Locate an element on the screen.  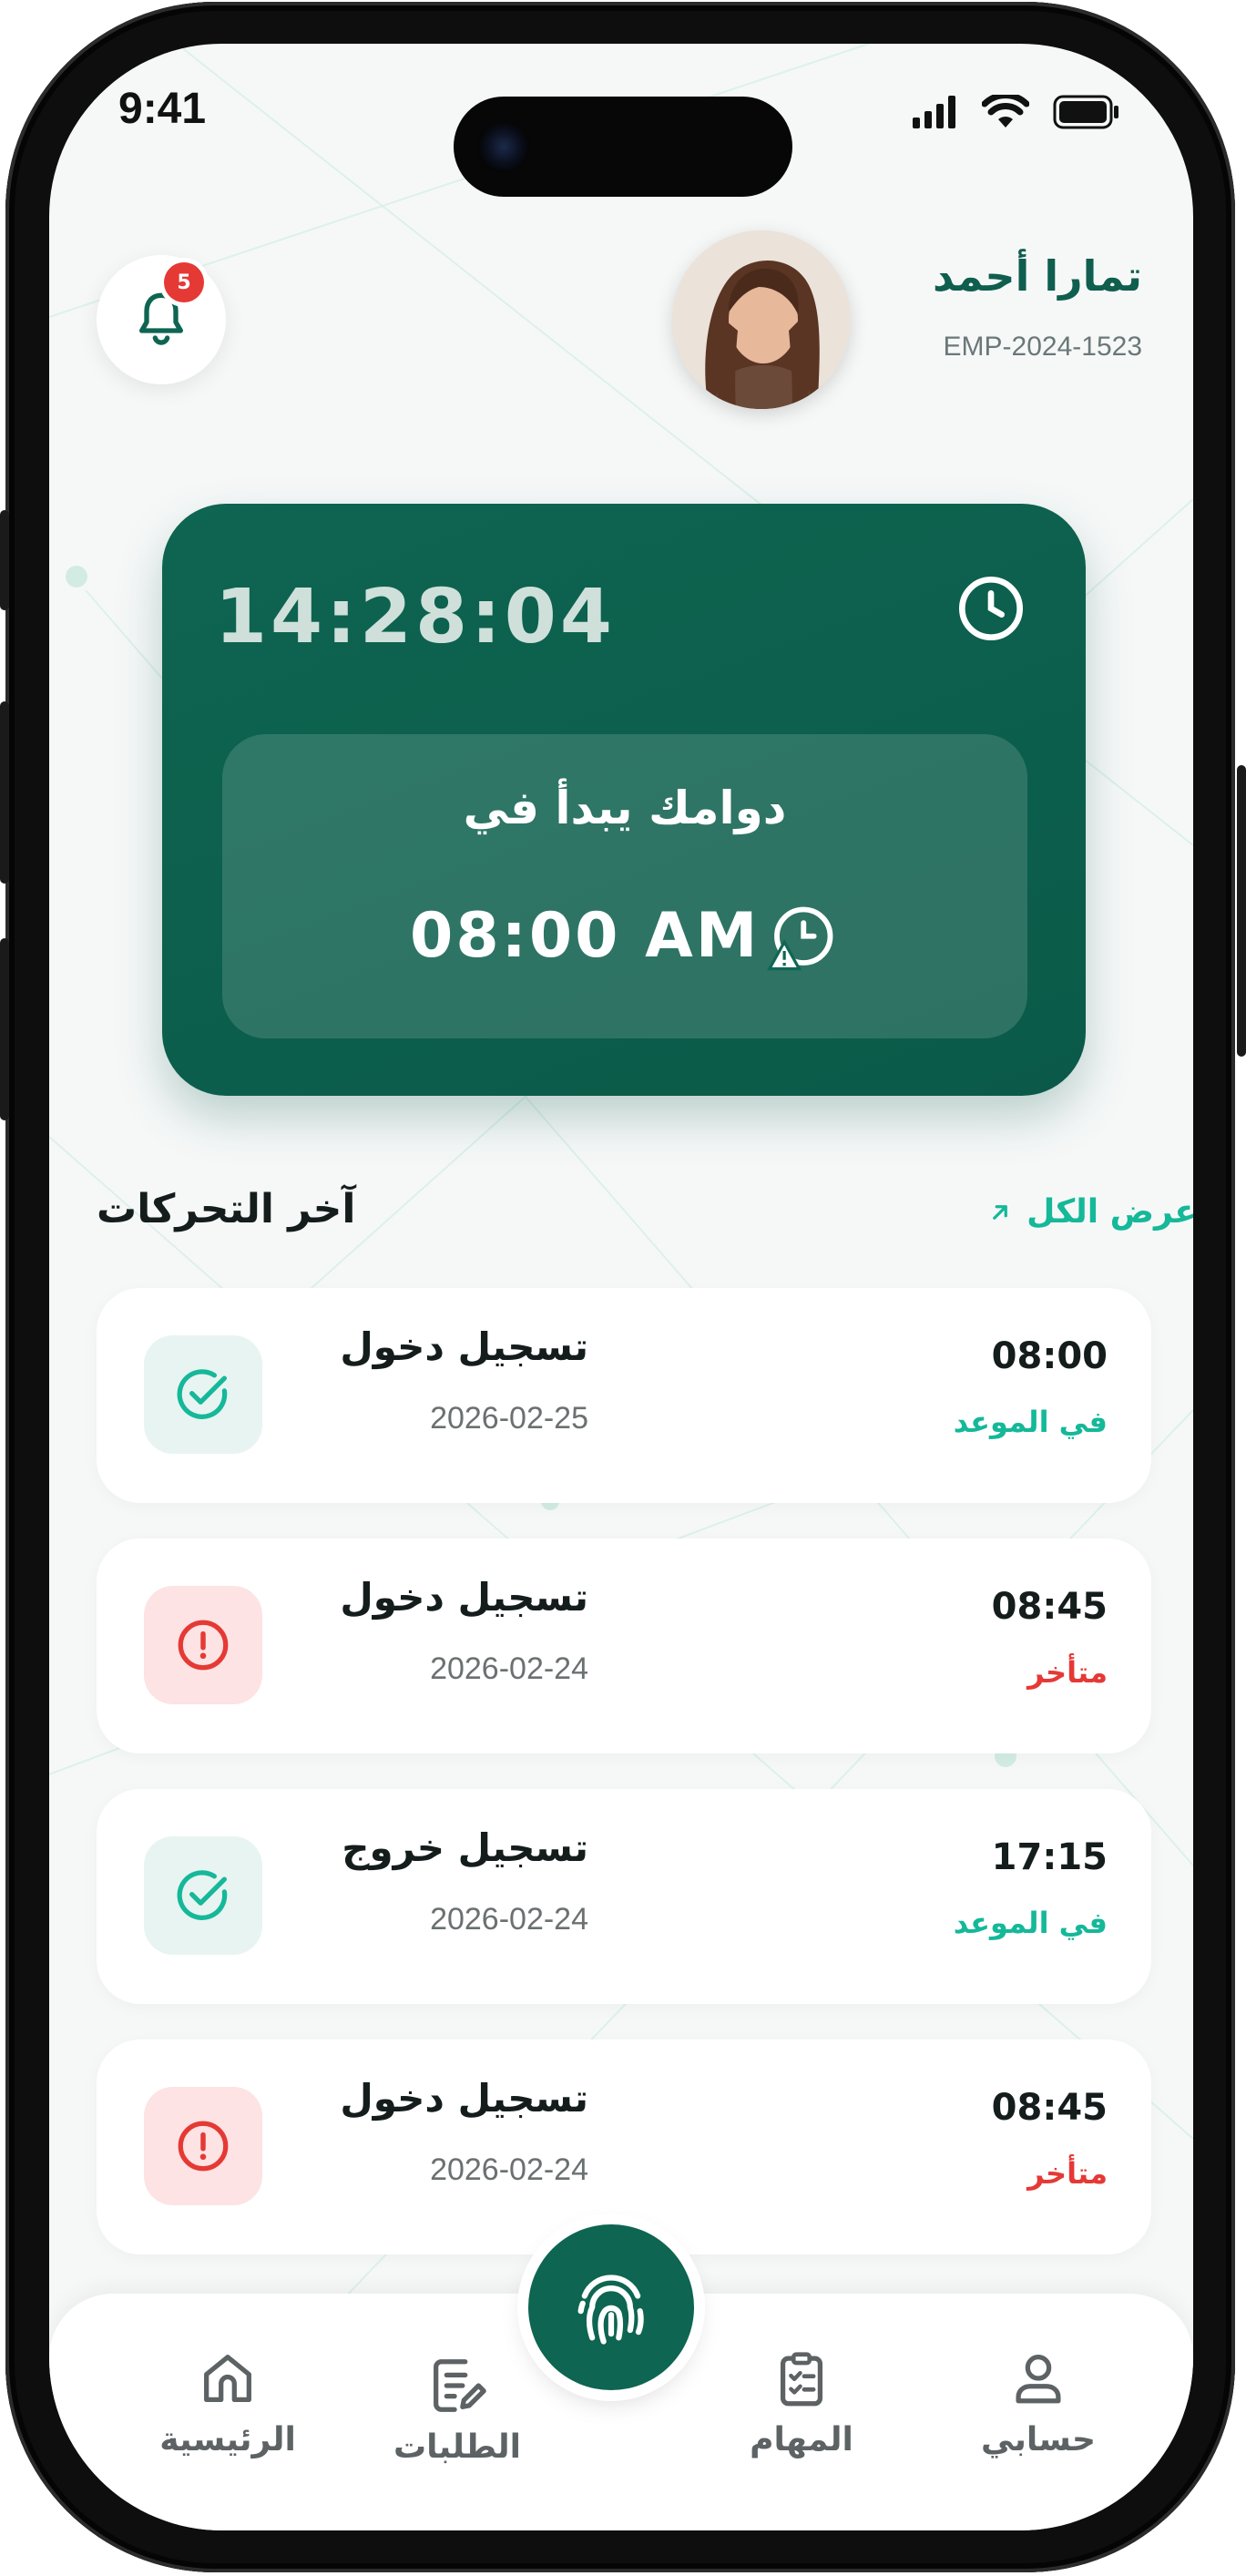
nav-account: حسابي is located at coordinates (1038, 2402).